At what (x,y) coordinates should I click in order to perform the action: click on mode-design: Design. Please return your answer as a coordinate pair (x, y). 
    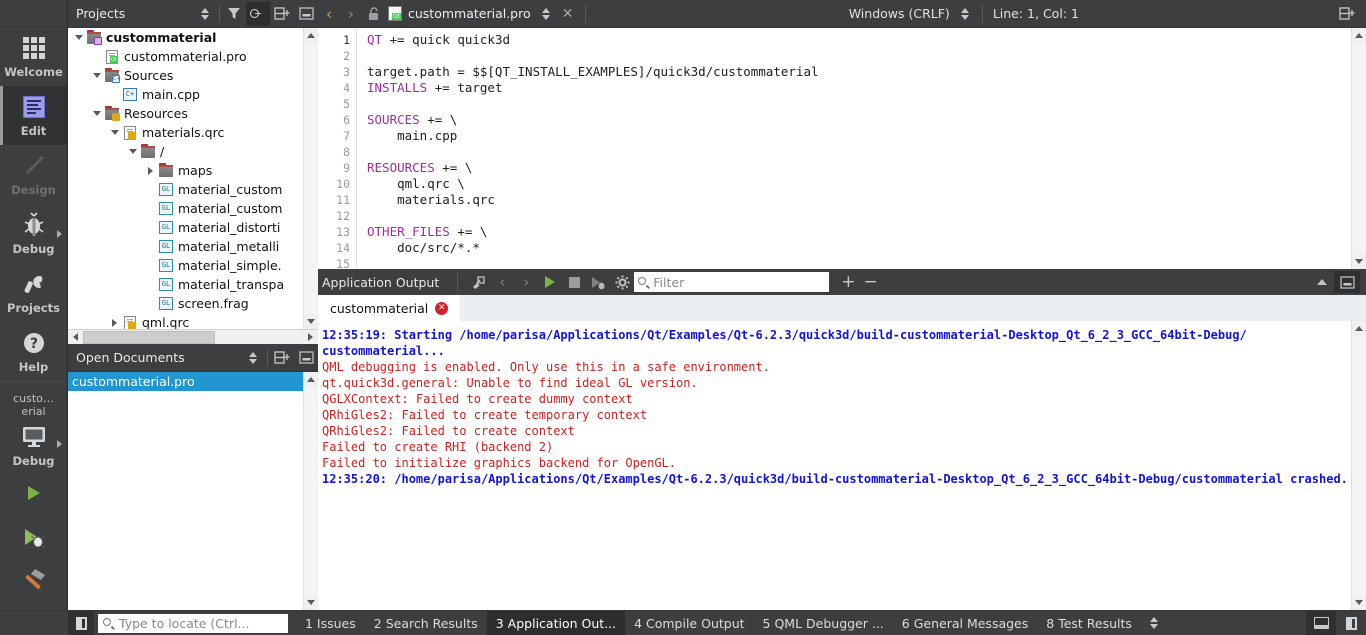
    Looking at the image, I should click on (33, 174).